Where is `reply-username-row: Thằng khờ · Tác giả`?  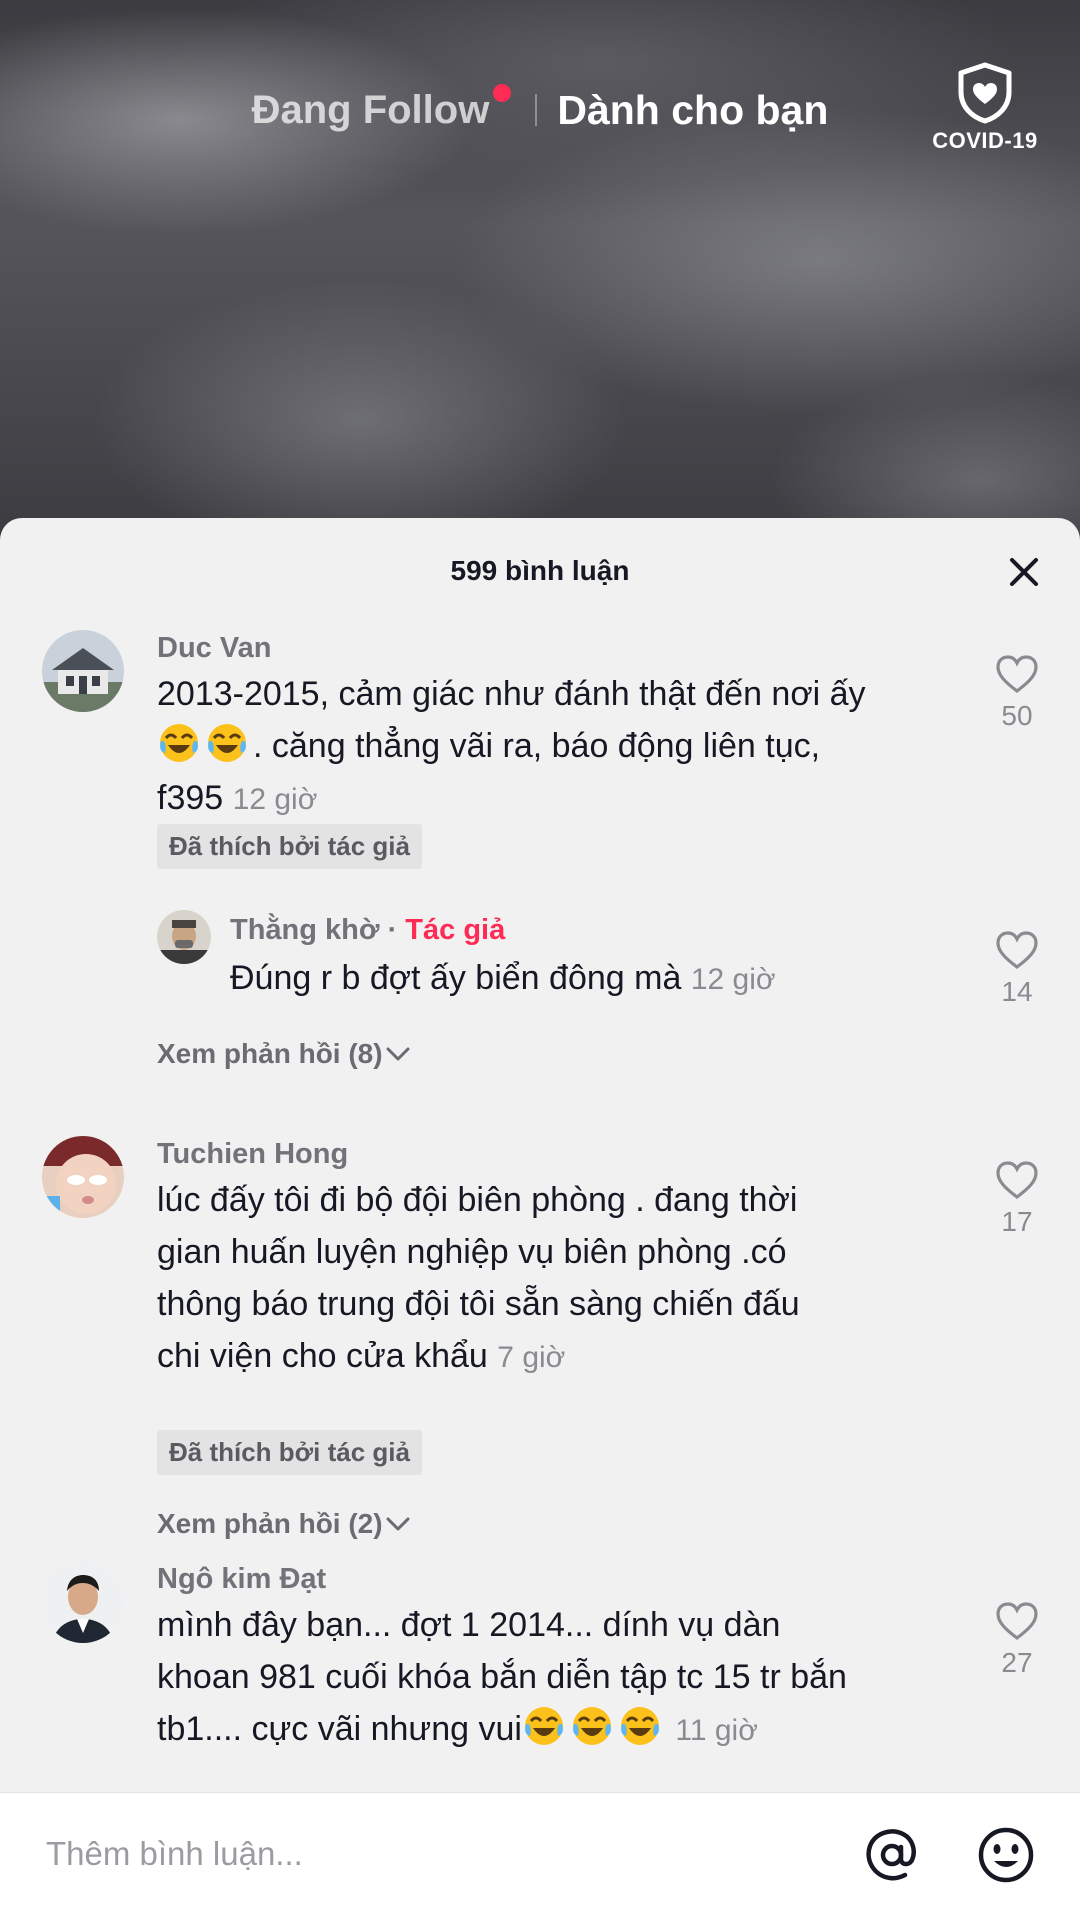
reply-username-row: Thằng khờ · Tác giả is located at coordinates (367, 930).